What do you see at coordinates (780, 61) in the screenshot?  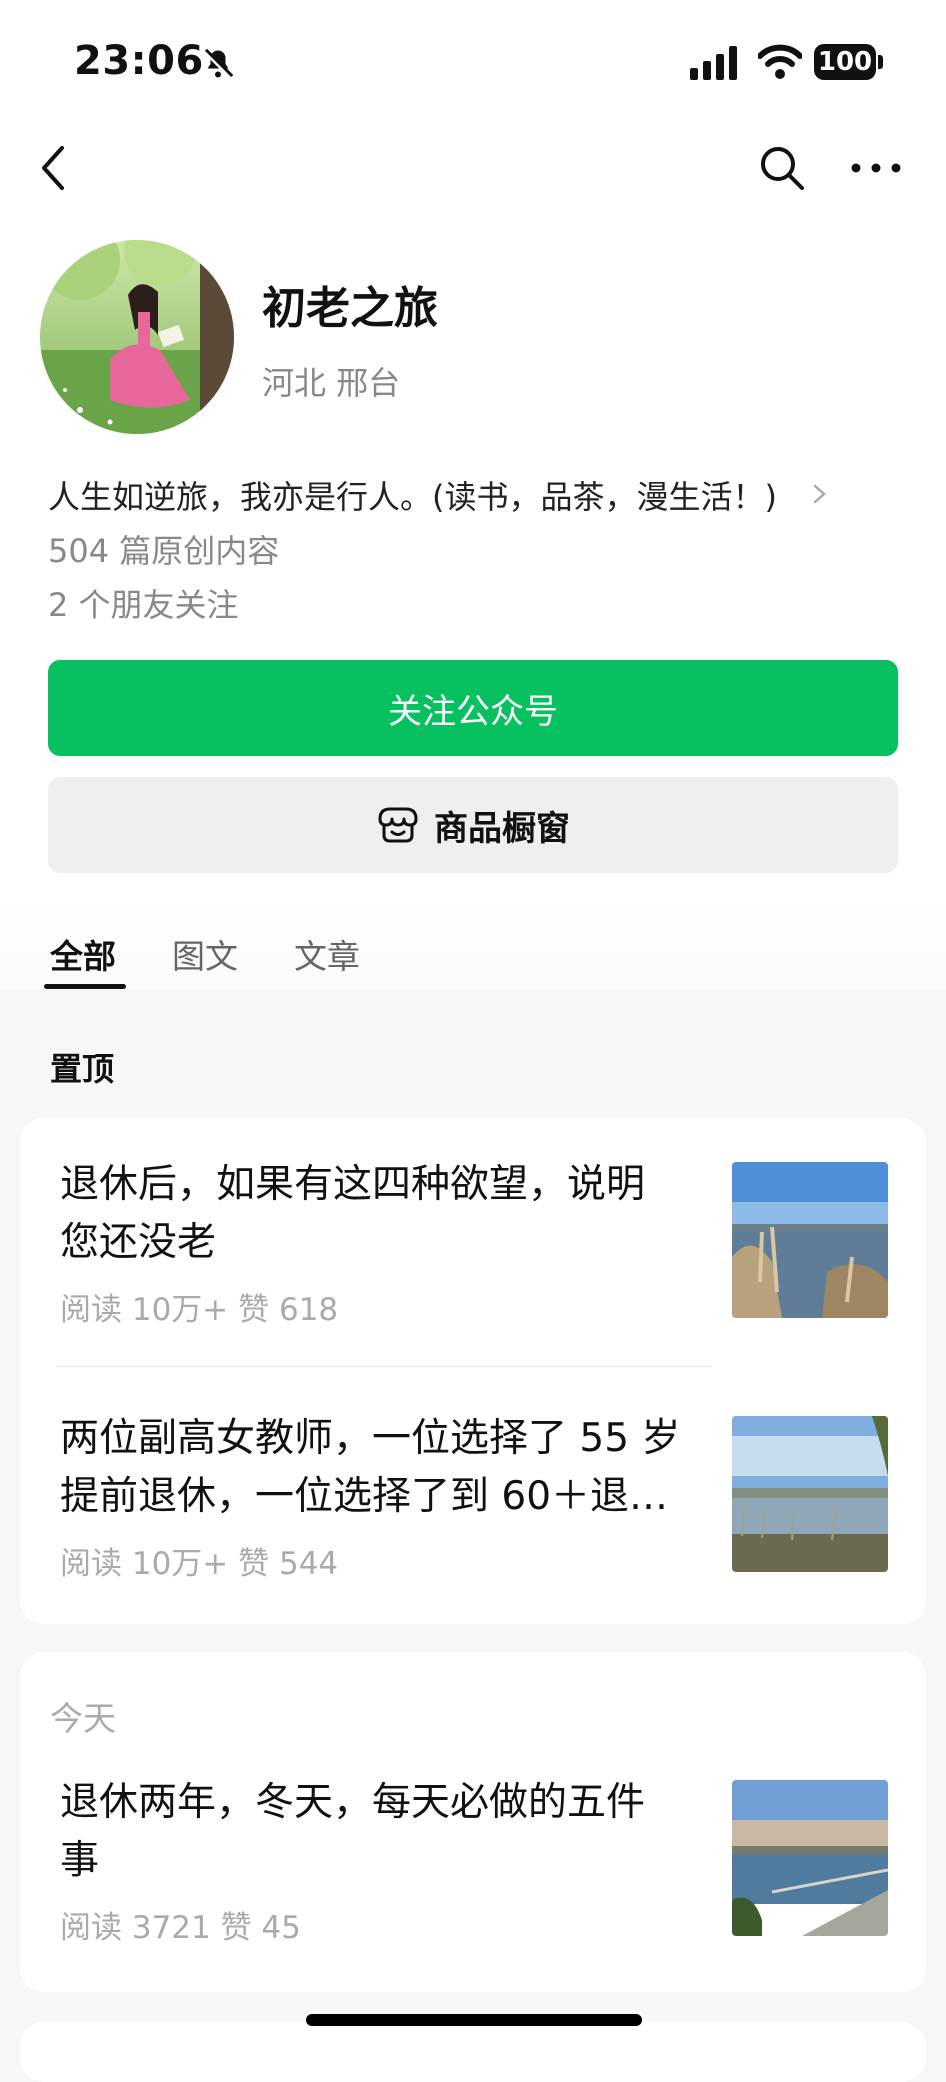 I see `wifi-icon` at bounding box center [780, 61].